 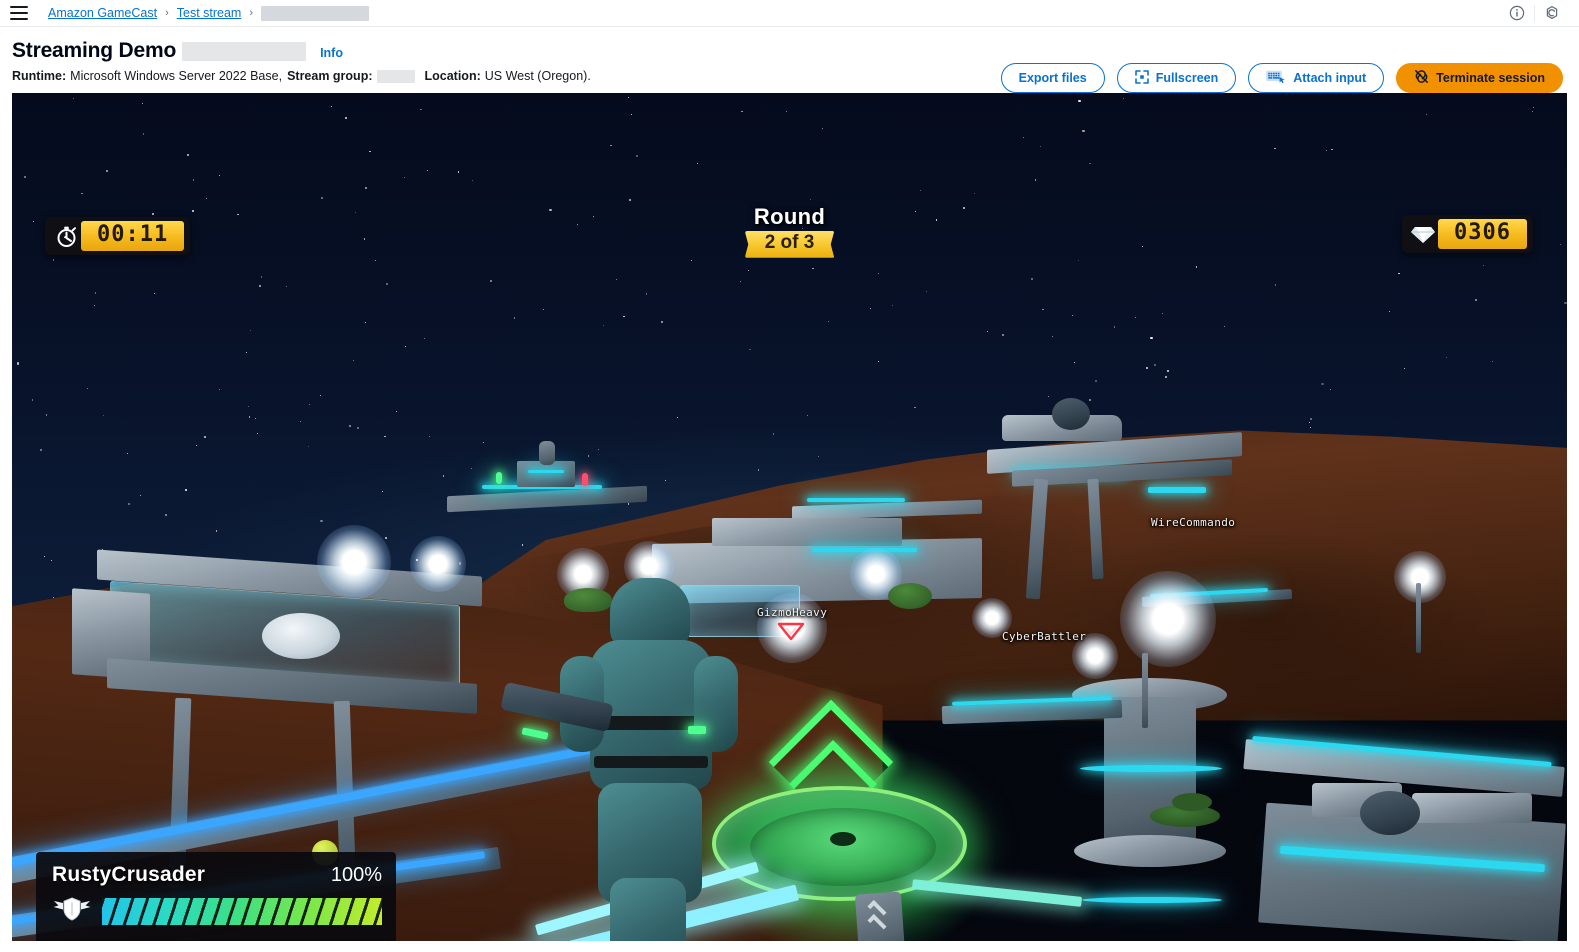 I want to click on info-circle-icon, so click(x=1517, y=13).